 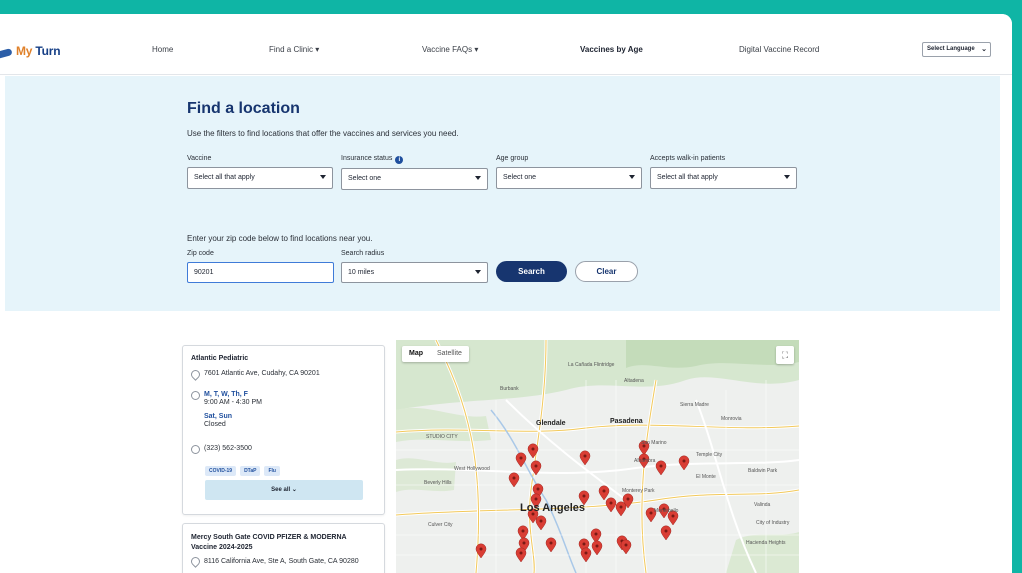 What do you see at coordinates (645, 461) in the screenshot?
I see `map-label-alhambra: Alhambra` at bounding box center [645, 461].